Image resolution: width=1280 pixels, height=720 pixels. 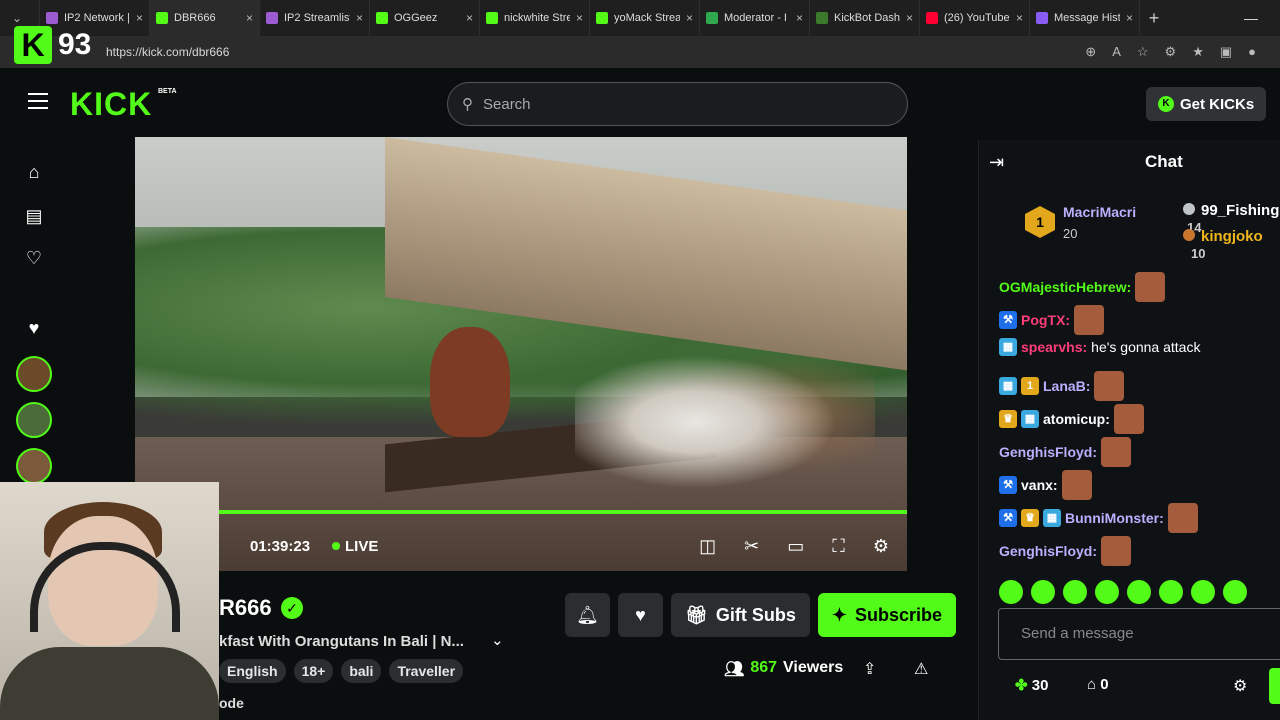 I want to click on collapse-chat-icon: ⇥, so click(x=996, y=162).